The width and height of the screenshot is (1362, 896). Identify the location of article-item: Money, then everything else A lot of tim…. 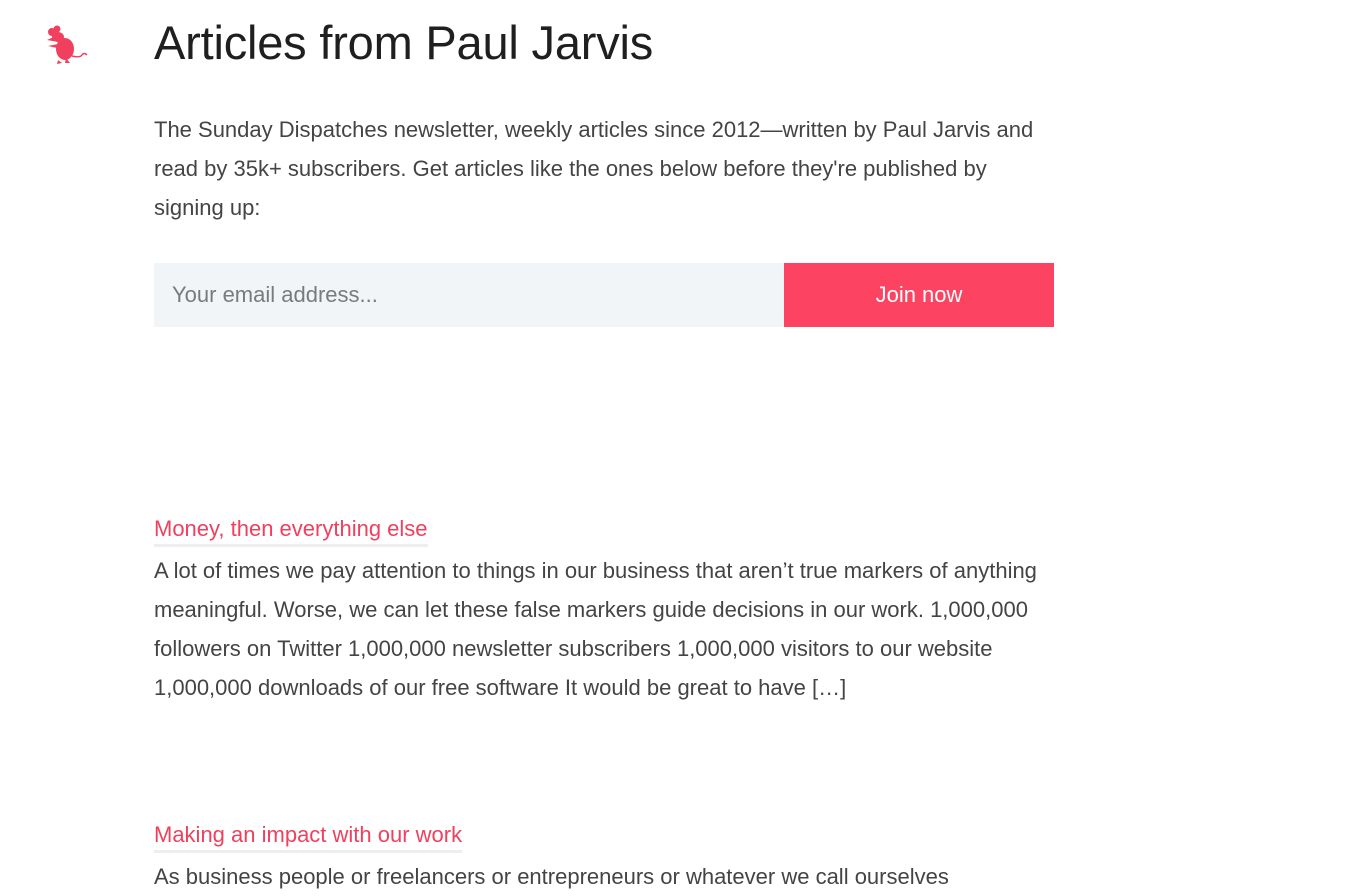
(604, 610).